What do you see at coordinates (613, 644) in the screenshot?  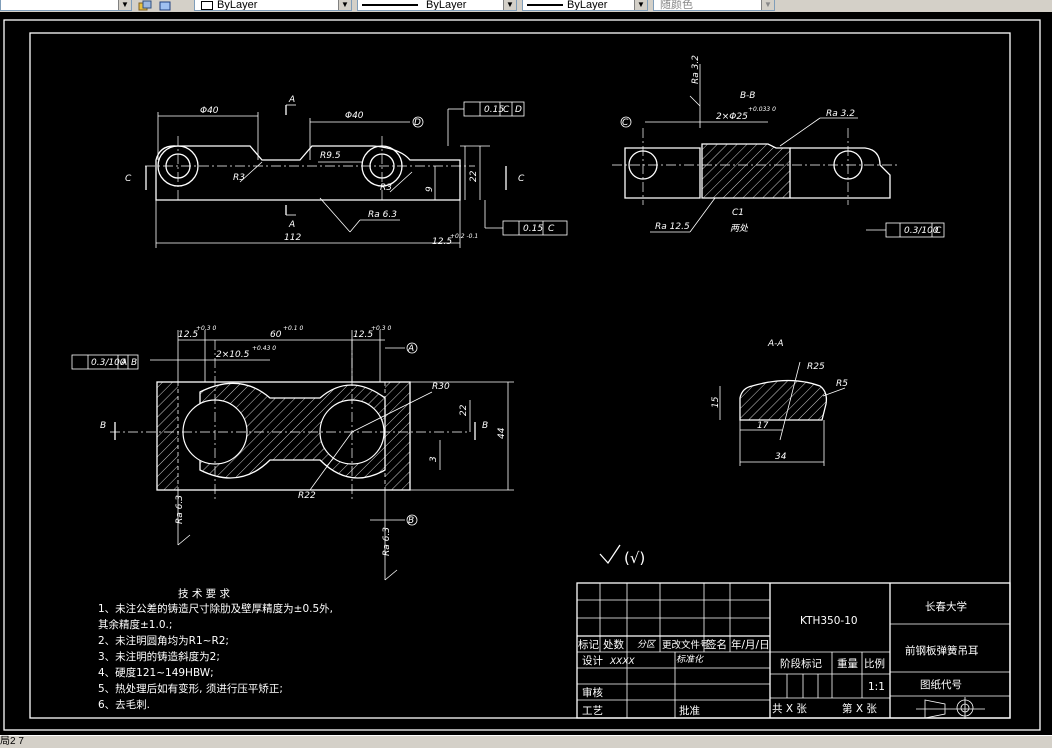 I see `tb-count: 处数` at bounding box center [613, 644].